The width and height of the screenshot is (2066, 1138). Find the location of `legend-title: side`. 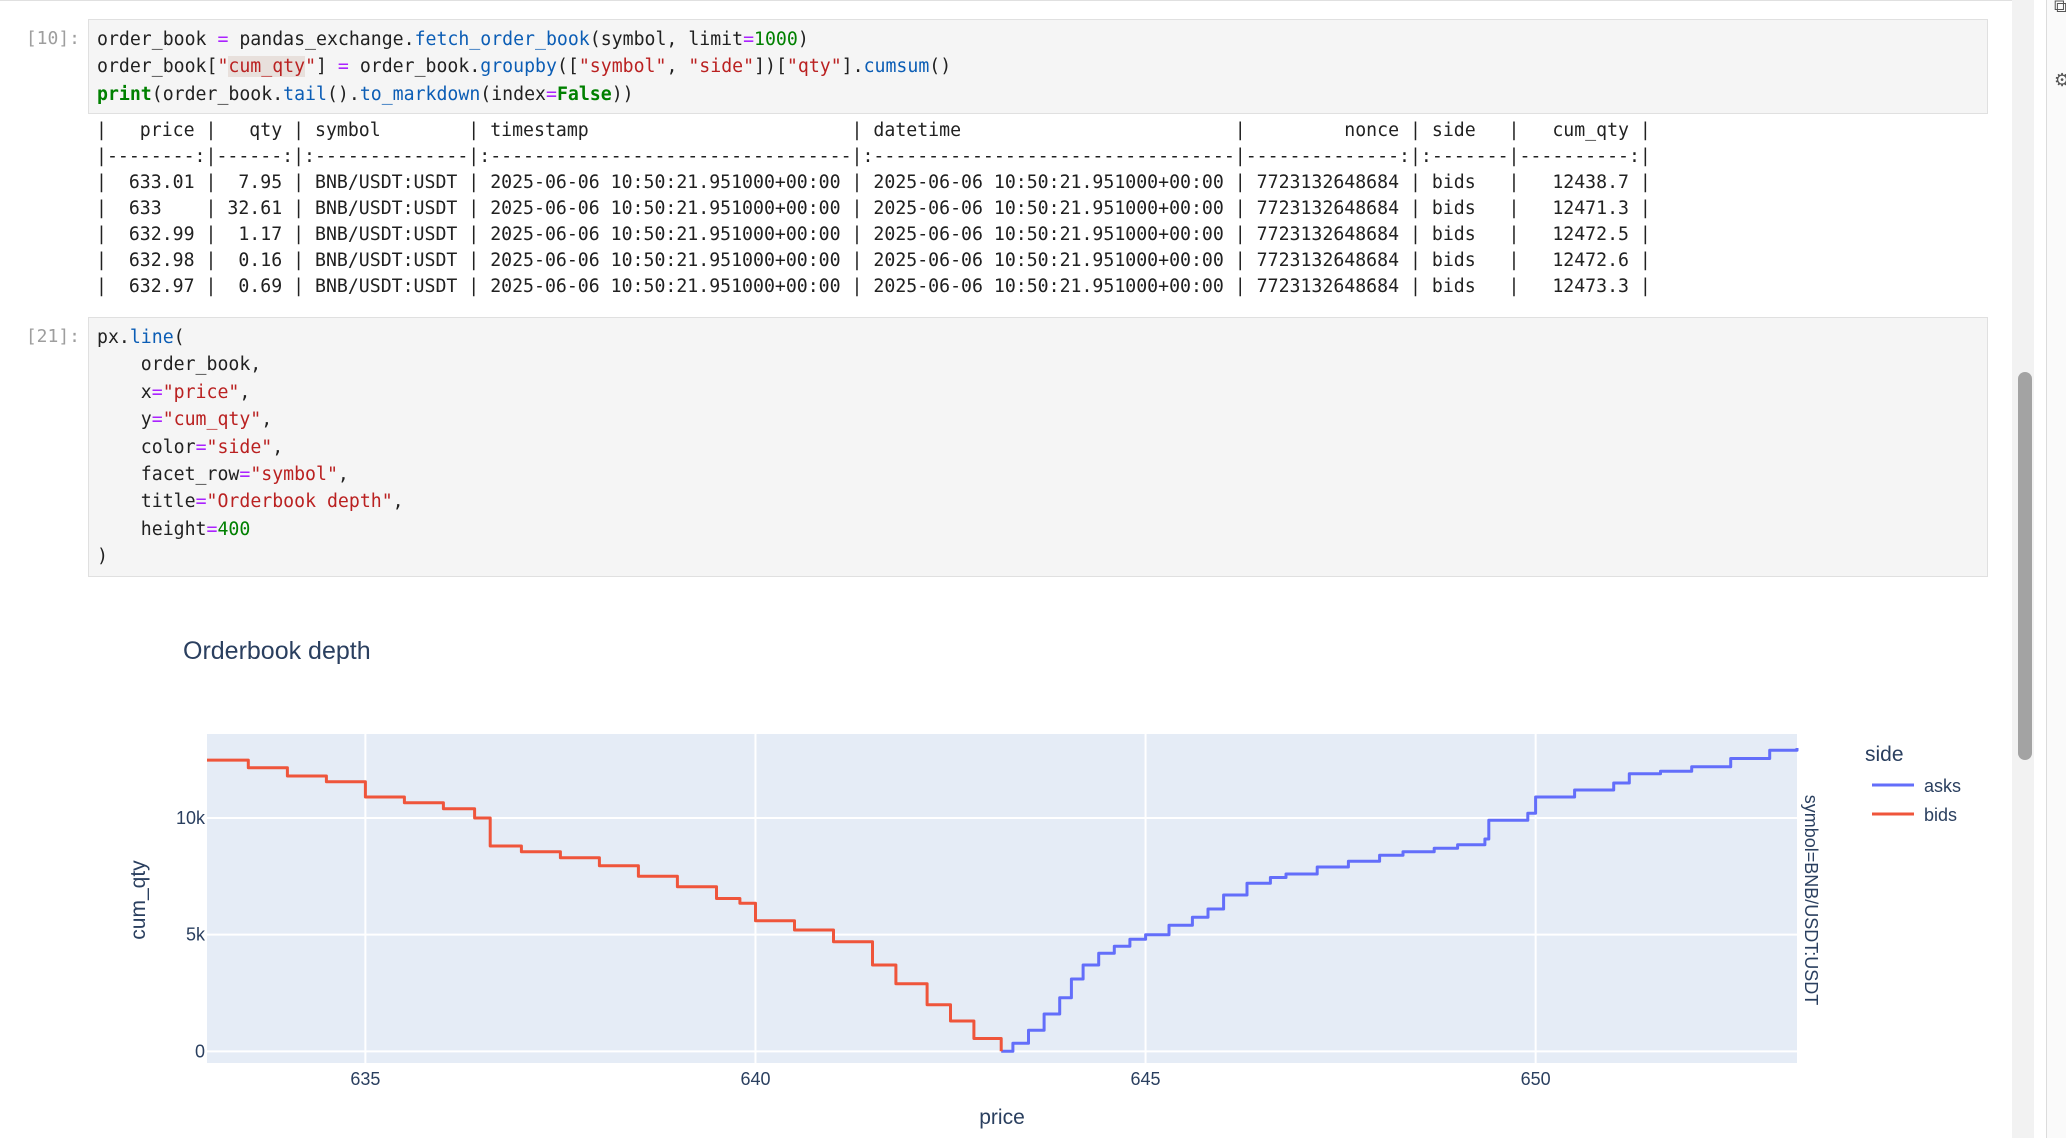

legend-title: side is located at coordinates (1884, 754).